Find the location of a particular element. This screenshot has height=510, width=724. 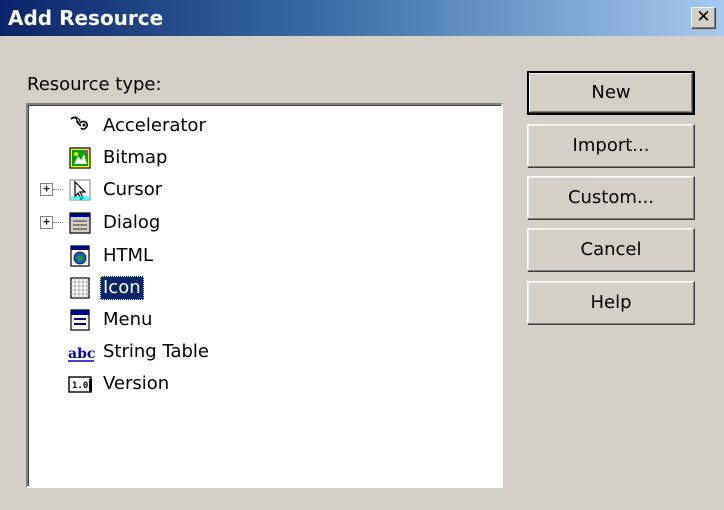

menu-icon is located at coordinates (80, 320).